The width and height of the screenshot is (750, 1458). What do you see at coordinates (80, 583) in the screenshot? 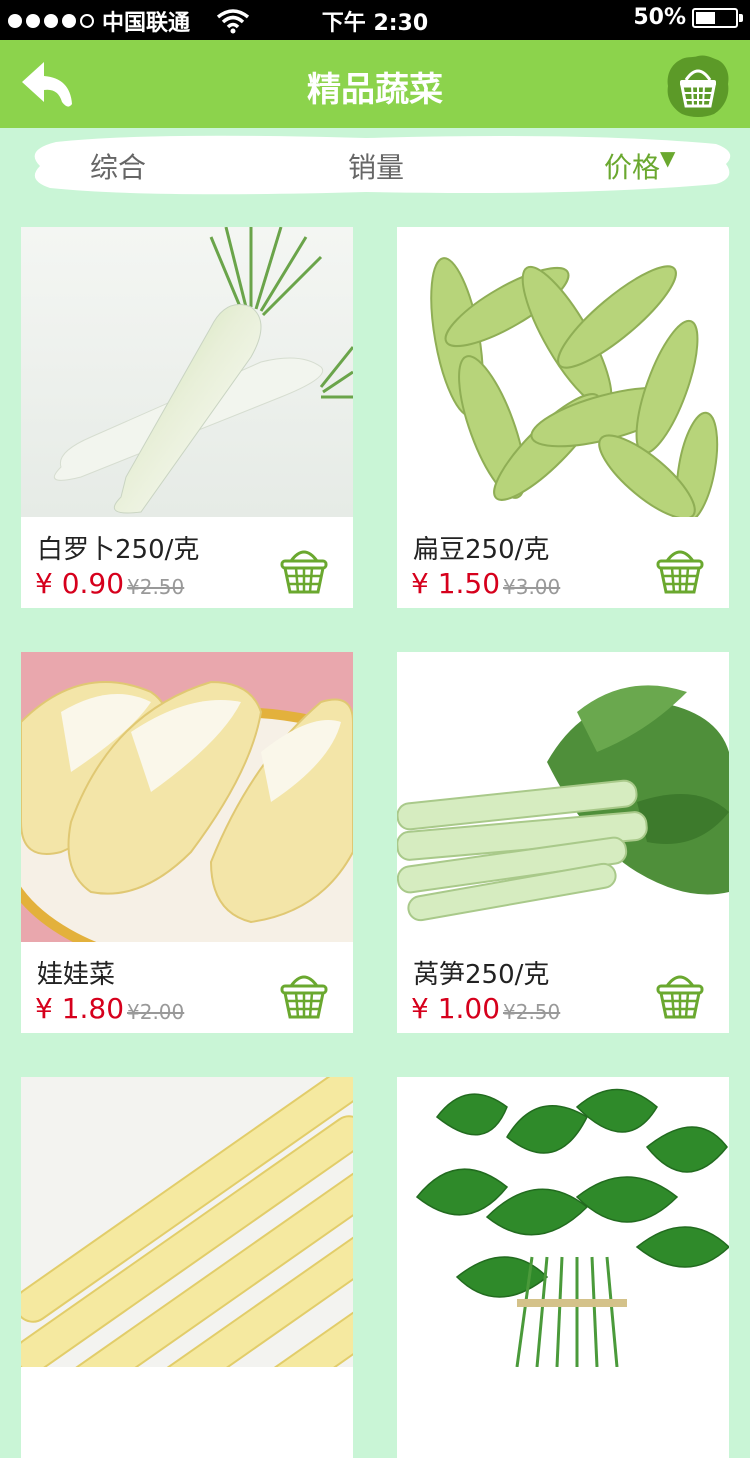
I see `product-price: ¥ 0.90` at bounding box center [80, 583].